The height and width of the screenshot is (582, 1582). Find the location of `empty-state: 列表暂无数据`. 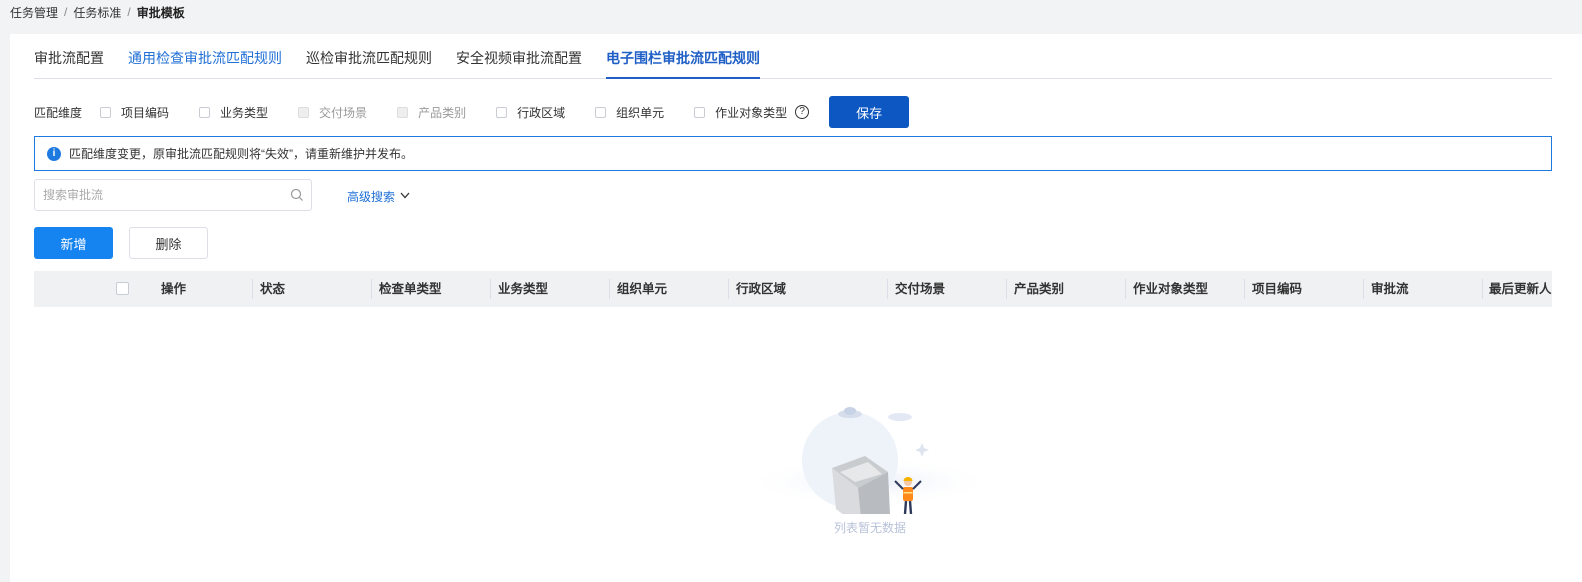

empty-state: 列表暂无数据 is located at coordinates (877, 454).